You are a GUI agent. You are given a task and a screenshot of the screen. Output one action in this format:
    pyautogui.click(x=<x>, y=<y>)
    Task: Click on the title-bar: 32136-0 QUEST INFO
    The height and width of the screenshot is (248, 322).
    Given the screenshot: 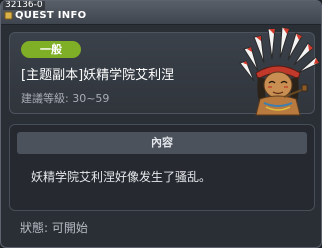 What is the action you would take?
    pyautogui.click(x=161, y=13)
    